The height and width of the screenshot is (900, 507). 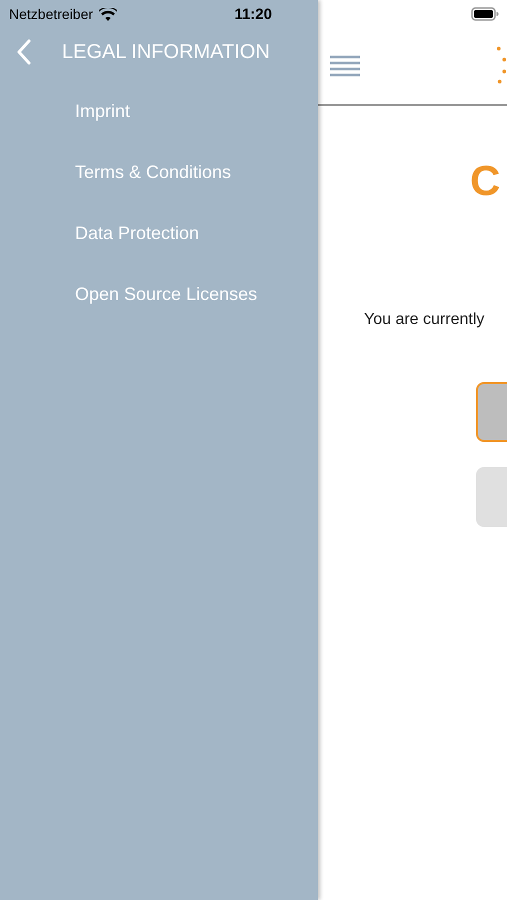 I want to click on menu-item: Imprint, so click(x=102, y=111).